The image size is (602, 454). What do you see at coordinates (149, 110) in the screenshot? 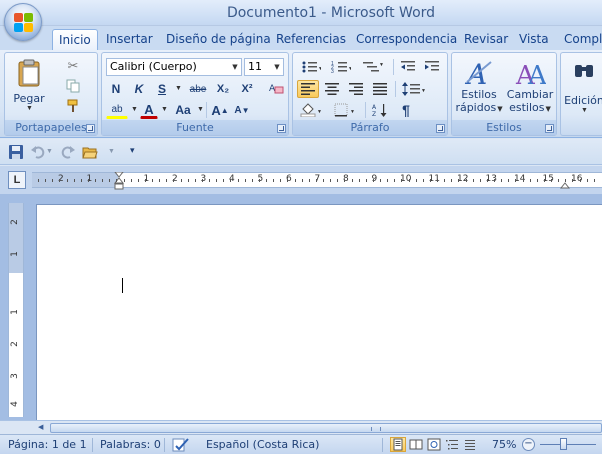
I see `font-color-button: A` at bounding box center [149, 110].